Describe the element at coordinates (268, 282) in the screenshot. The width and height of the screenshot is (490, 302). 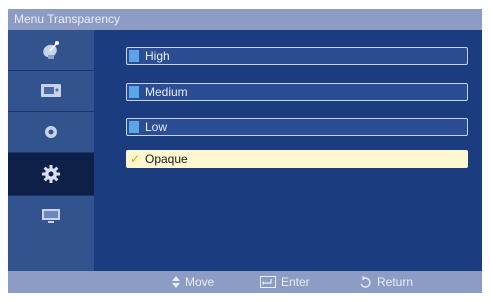
I see `enter-icon` at that location.